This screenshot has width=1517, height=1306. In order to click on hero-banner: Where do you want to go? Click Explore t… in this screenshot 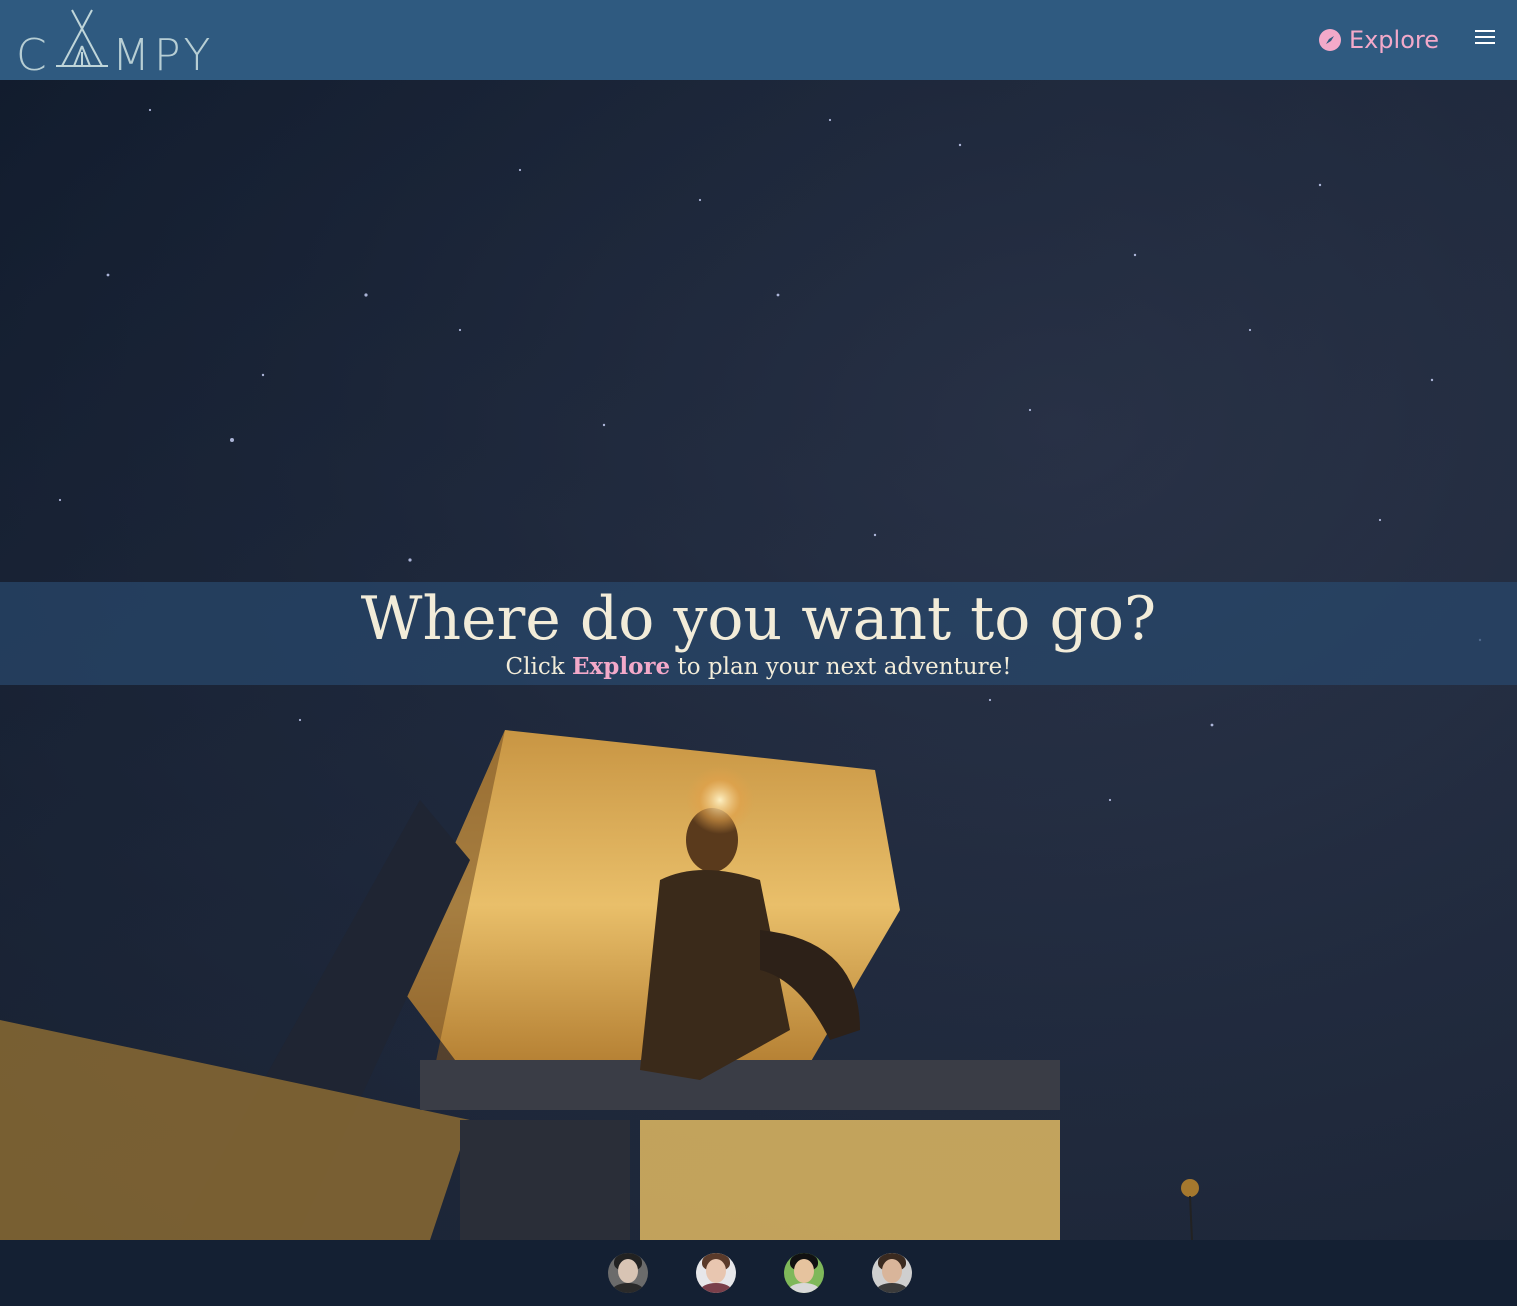, I will do `click(758, 633)`.